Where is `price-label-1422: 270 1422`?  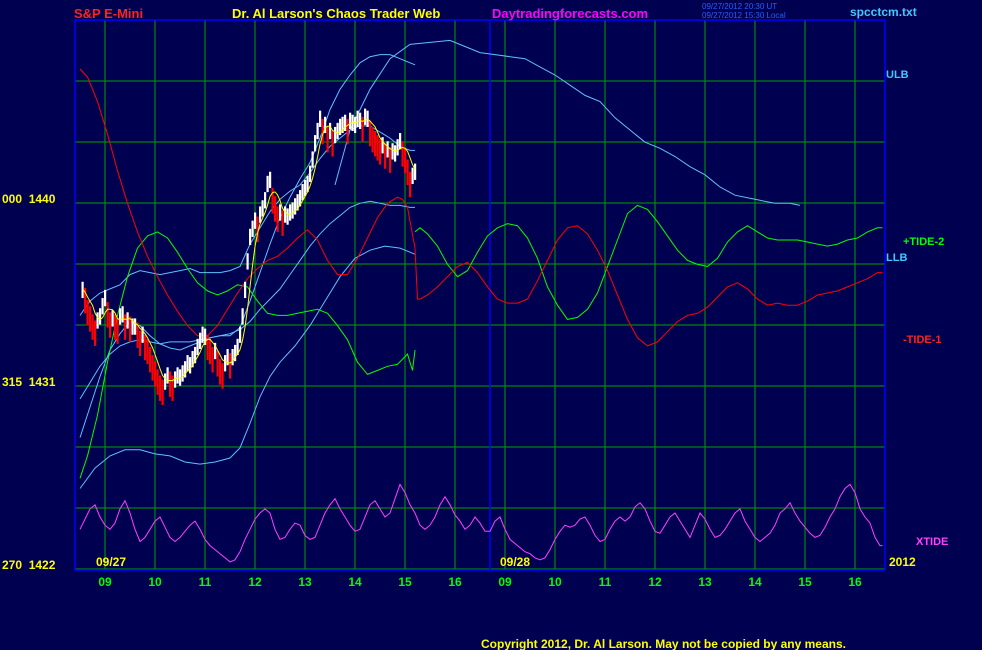
price-label-1422: 270 1422 is located at coordinates (29, 565).